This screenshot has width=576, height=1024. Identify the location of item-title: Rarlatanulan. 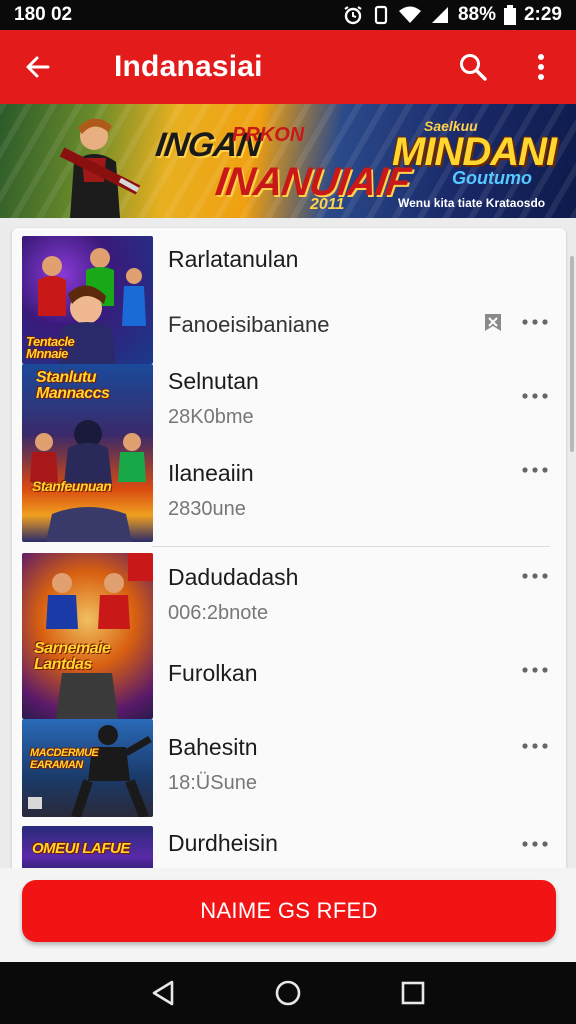
(233, 259).